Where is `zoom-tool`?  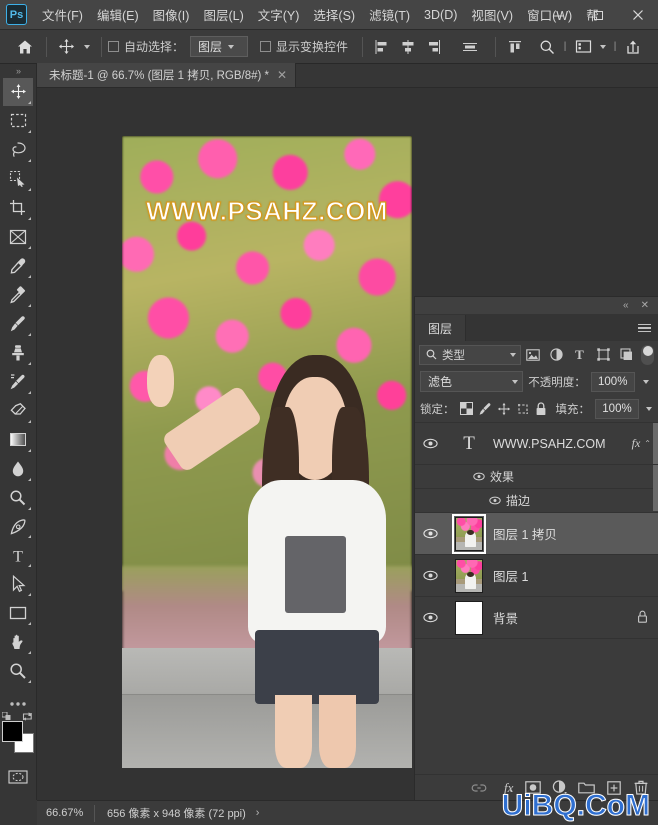 zoom-tool is located at coordinates (18, 671).